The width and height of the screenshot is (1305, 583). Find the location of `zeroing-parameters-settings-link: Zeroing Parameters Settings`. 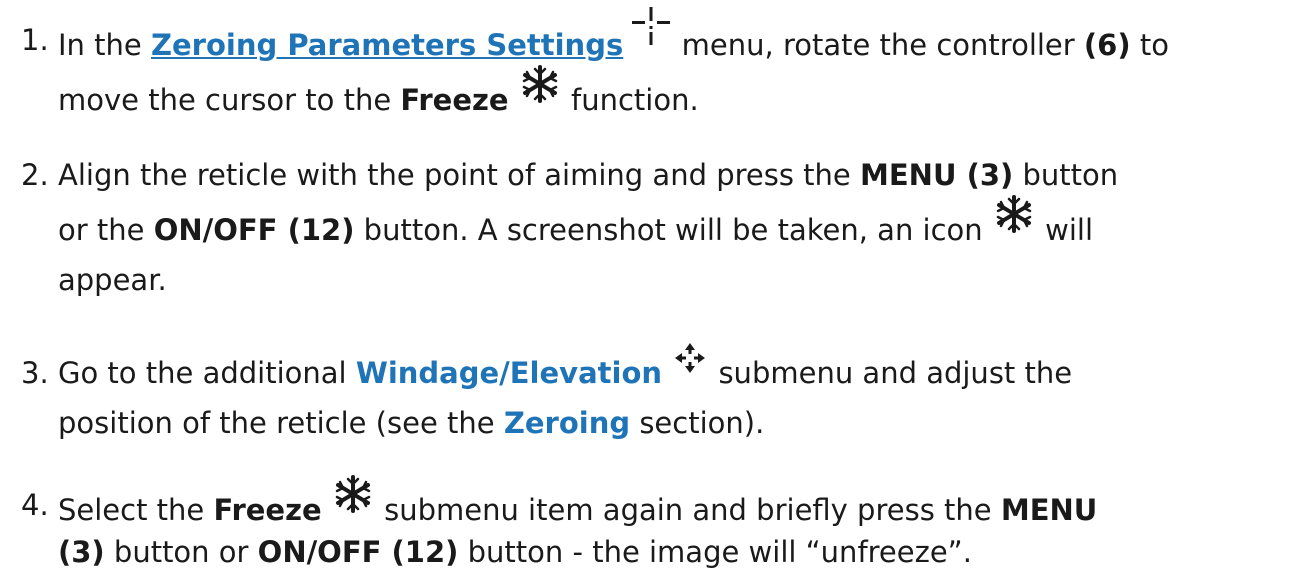

zeroing-parameters-settings-link: Zeroing Parameters Settings is located at coordinates (387, 45).